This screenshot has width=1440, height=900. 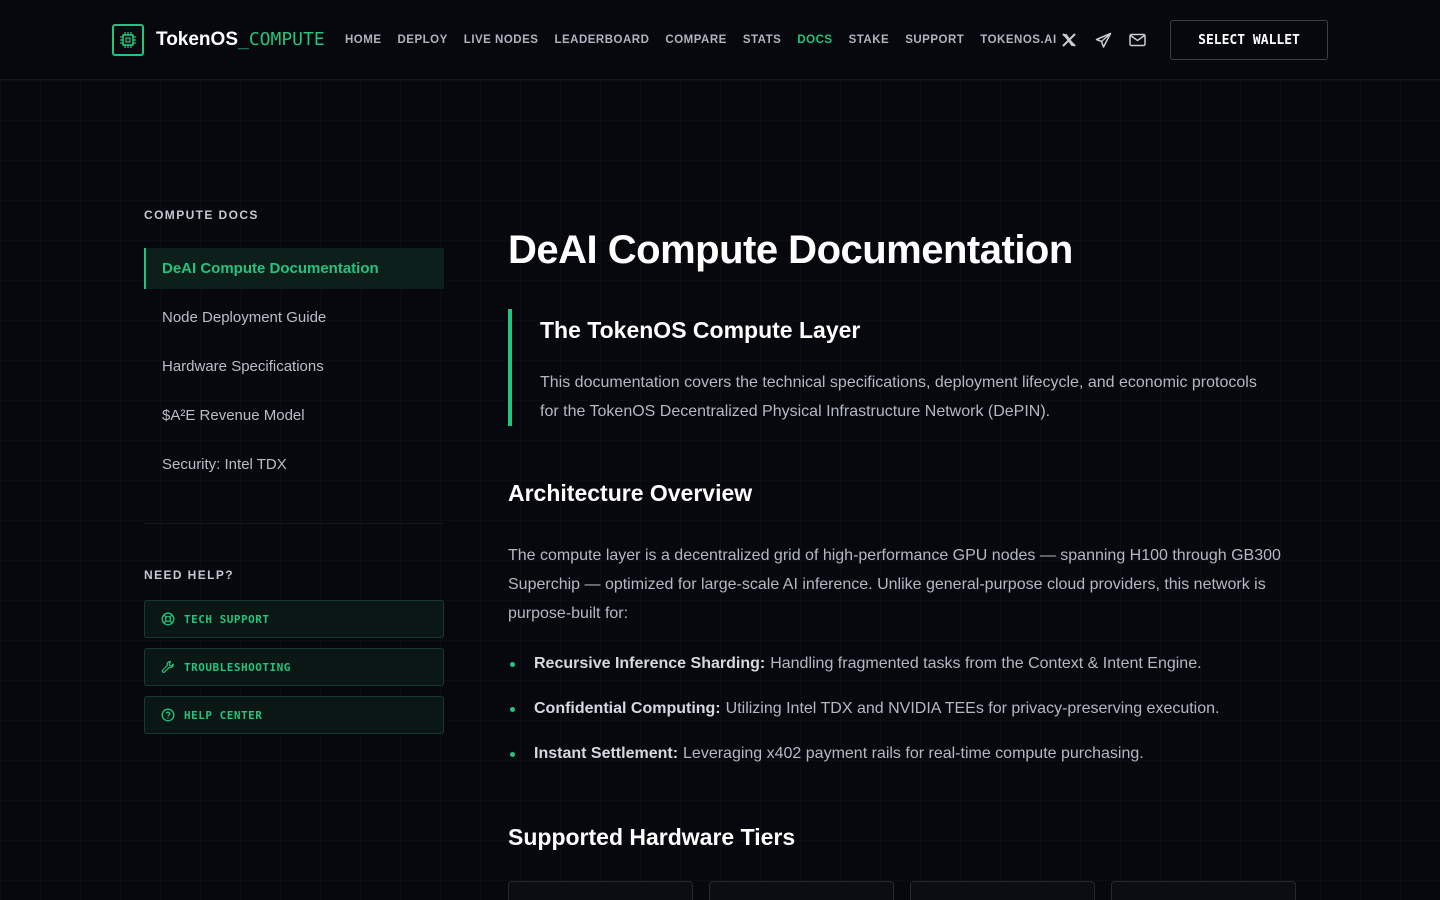 What do you see at coordinates (1103, 40) in the screenshot?
I see `telegram-icon` at bounding box center [1103, 40].